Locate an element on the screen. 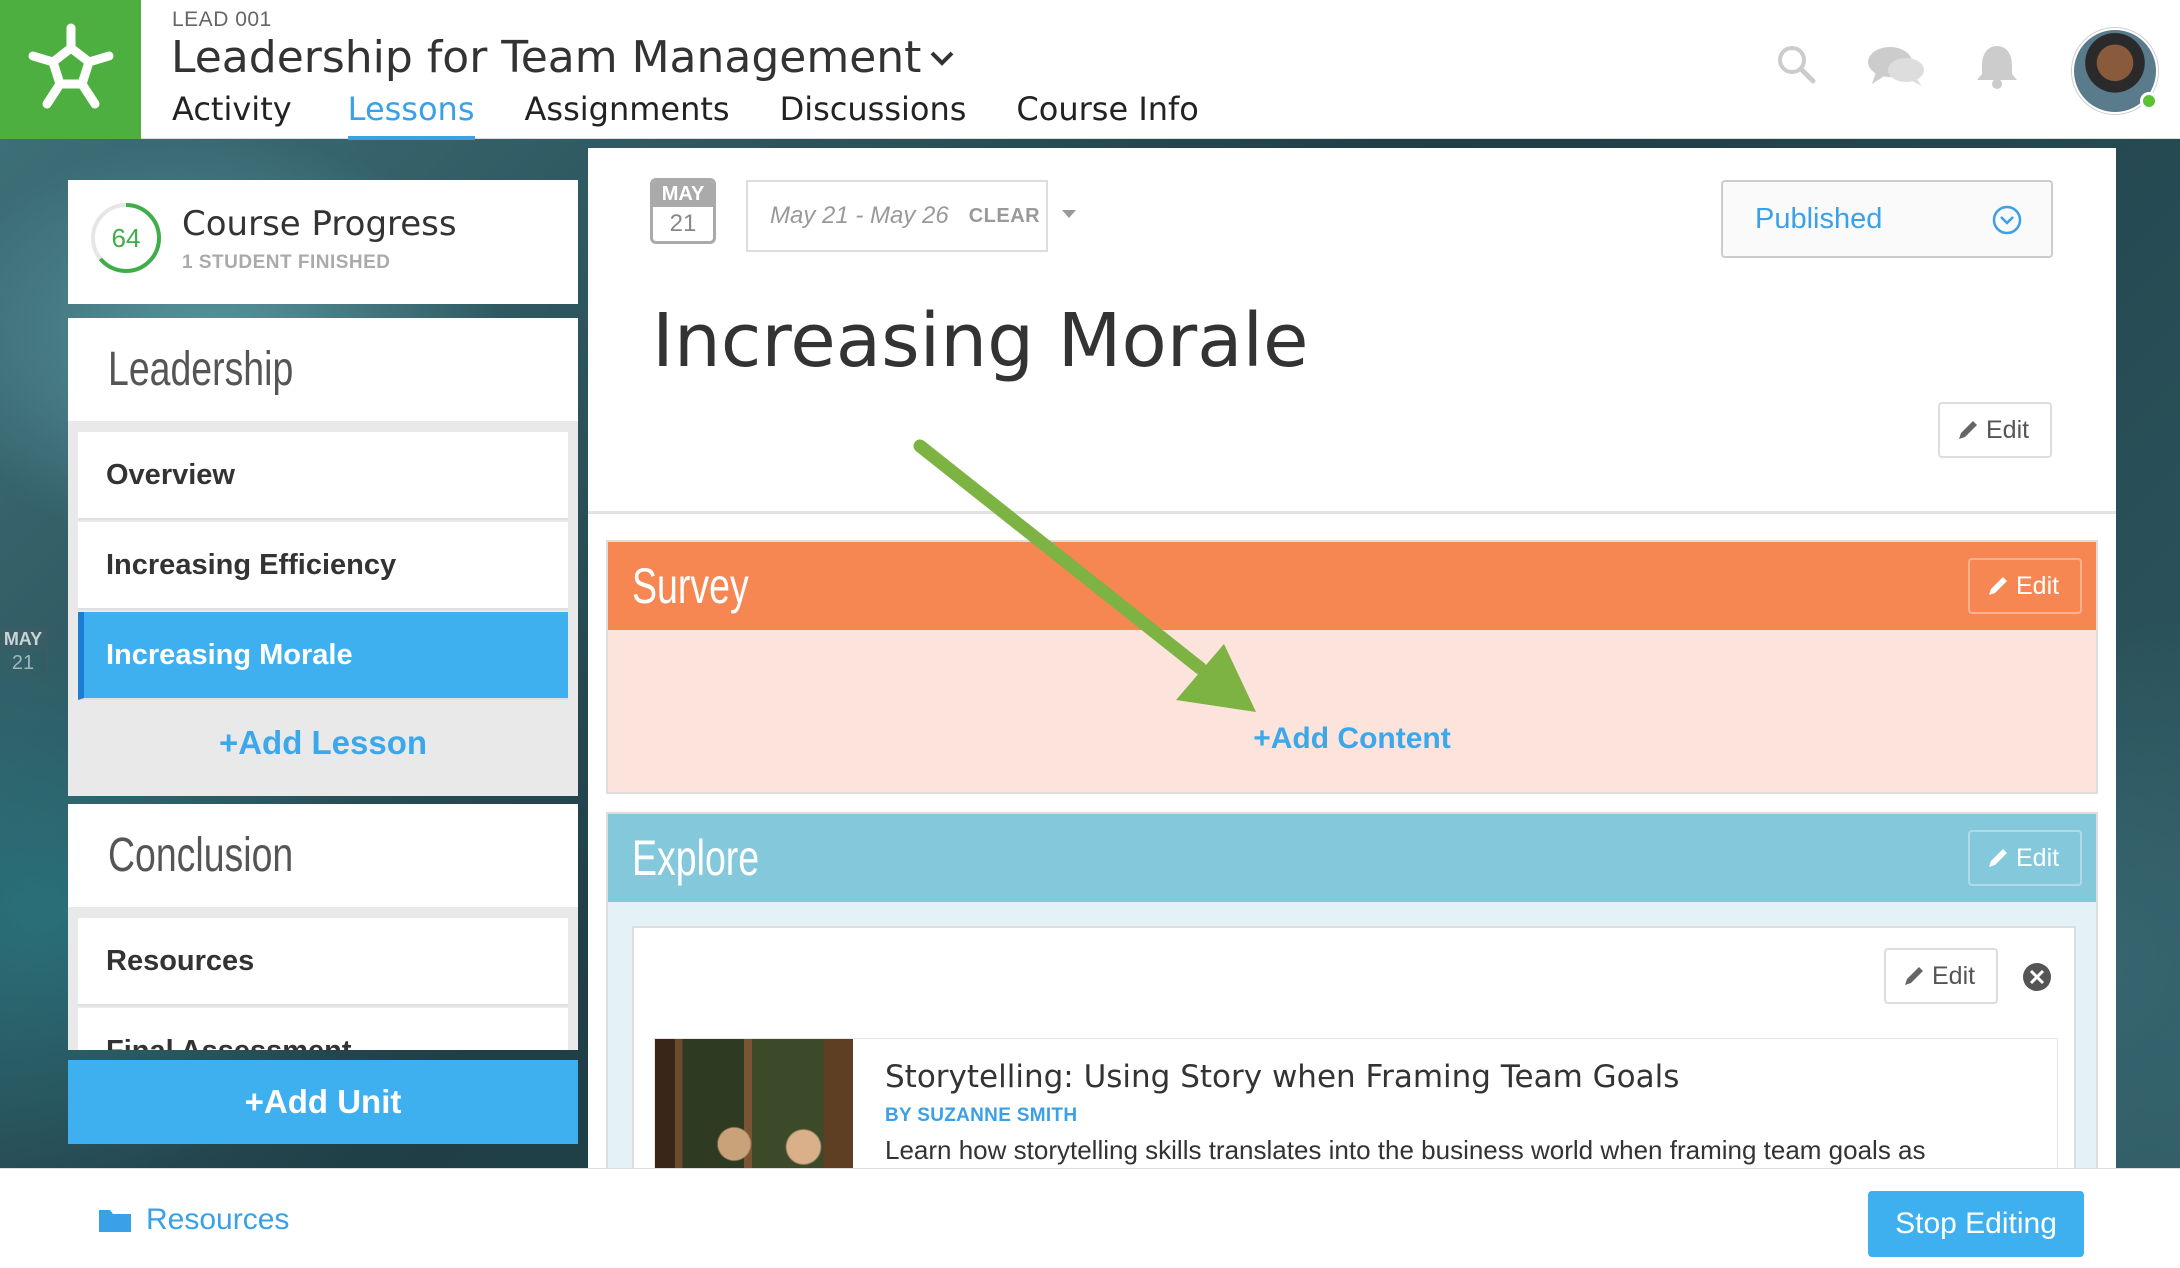 The height and width of the screenshot is (1268, 2180). section-title: Survey is located at coordinates (690, 586).